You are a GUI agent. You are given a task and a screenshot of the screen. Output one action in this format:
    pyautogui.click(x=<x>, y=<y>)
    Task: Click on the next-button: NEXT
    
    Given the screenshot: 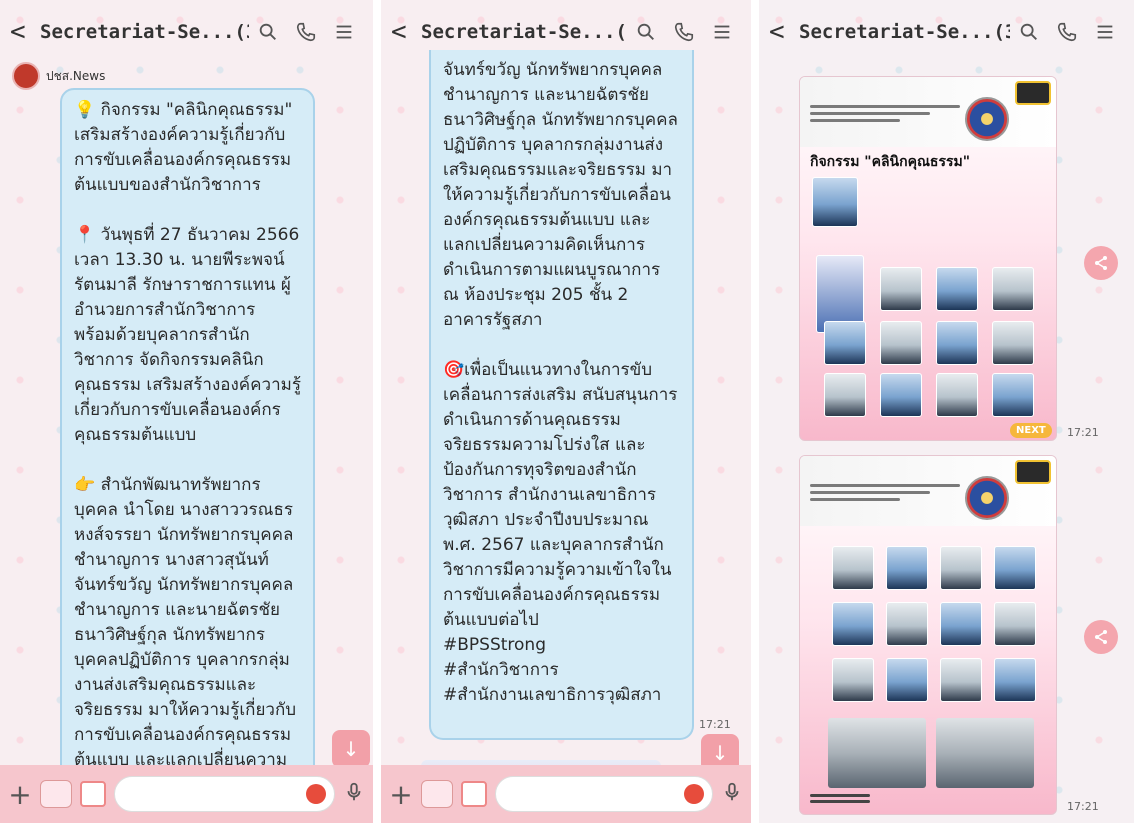 What is the action you would take?
    pyautogui.click(x=1031, y=430)
    